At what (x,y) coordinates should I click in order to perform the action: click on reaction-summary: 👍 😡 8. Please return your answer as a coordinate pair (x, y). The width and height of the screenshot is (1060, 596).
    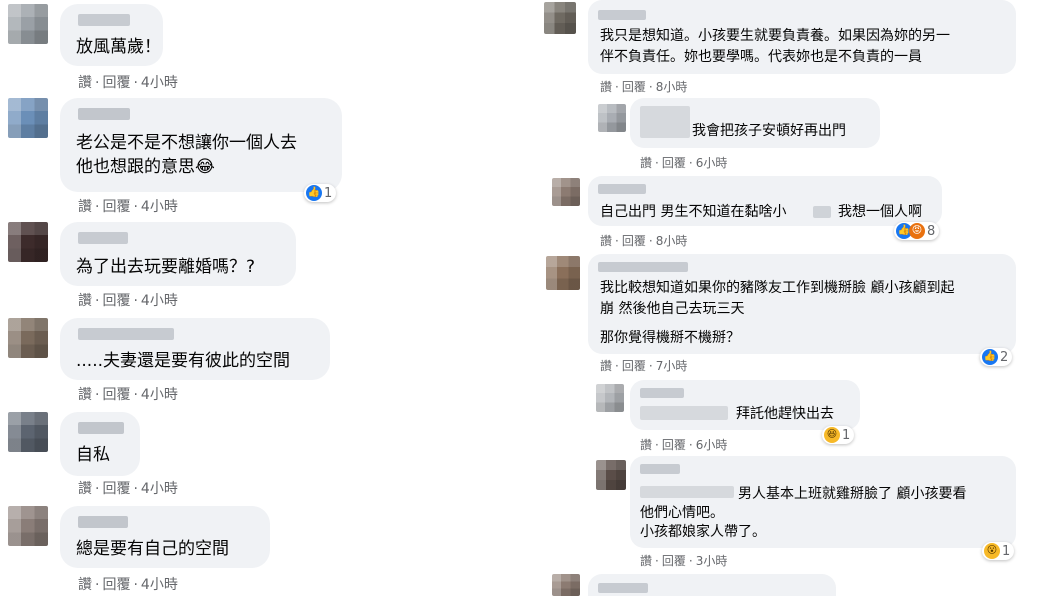
    Looking at the image, I should click on (917, 231).